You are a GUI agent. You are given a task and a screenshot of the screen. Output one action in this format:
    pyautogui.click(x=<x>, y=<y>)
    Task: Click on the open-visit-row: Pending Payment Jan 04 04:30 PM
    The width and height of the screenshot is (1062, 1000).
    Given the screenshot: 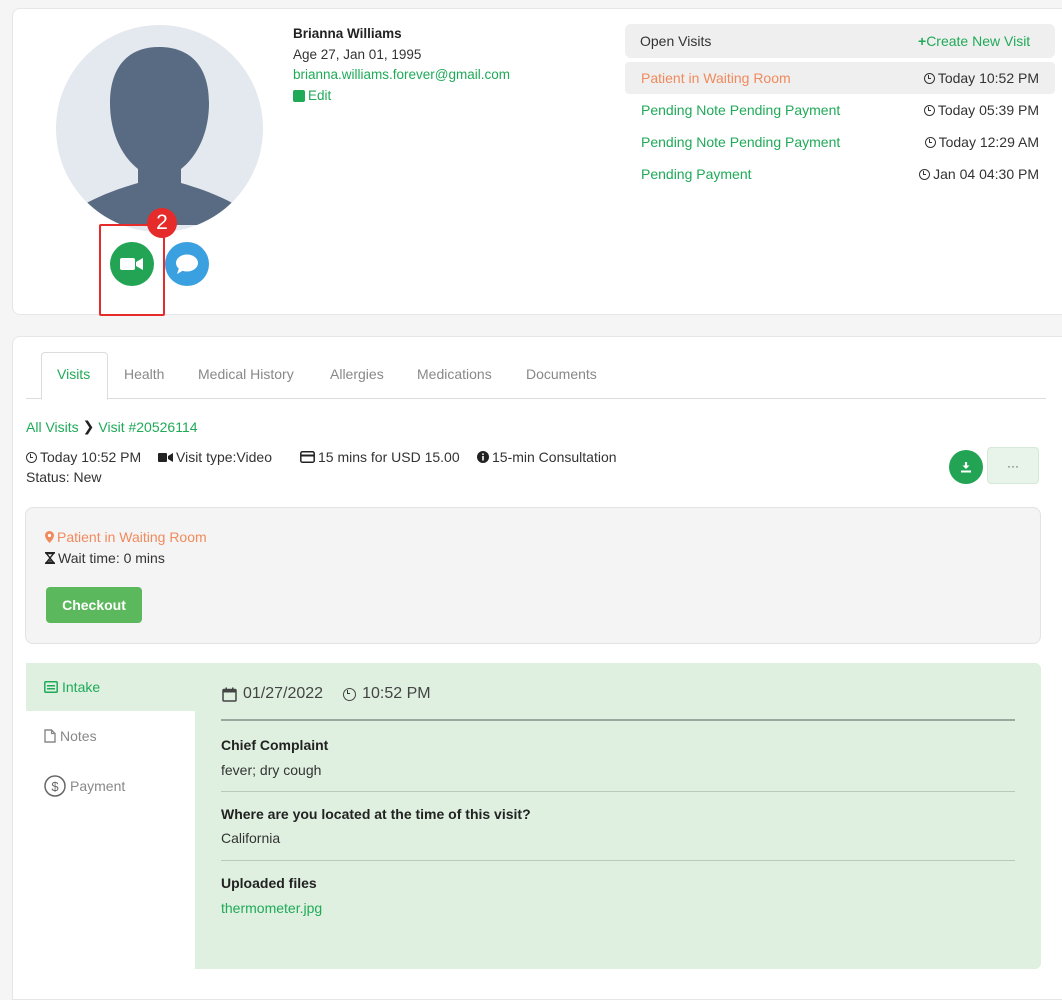 What is the action you would take?
    pyautogui.click(x=840, y=174)
    